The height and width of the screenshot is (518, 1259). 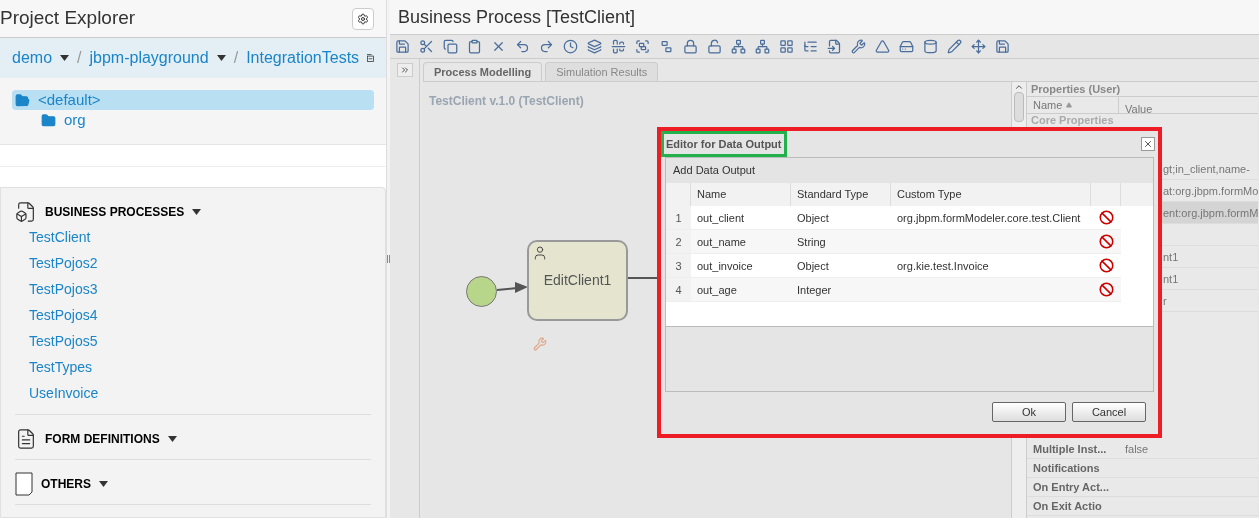 I want to click on process-link: TestPojos3, so click(x=56, y=289).